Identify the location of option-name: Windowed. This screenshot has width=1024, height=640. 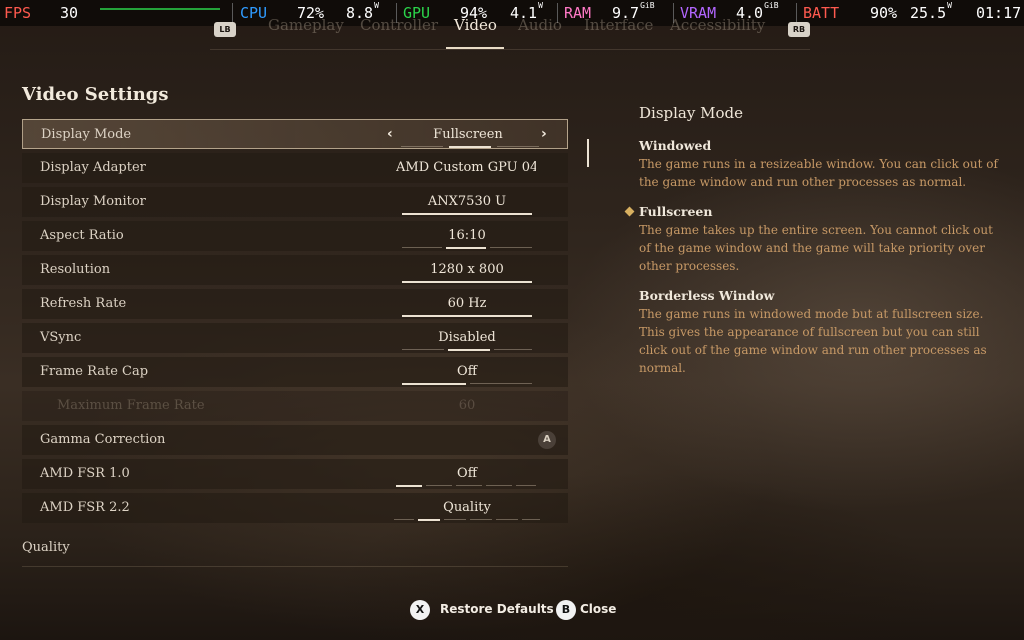
(675, 145).